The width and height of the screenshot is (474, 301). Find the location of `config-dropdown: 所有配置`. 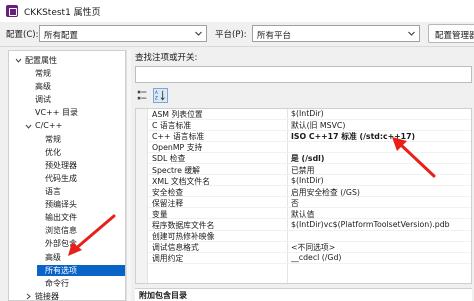

config-dropdown: 所有配置 is located at coordinates (123, 33).